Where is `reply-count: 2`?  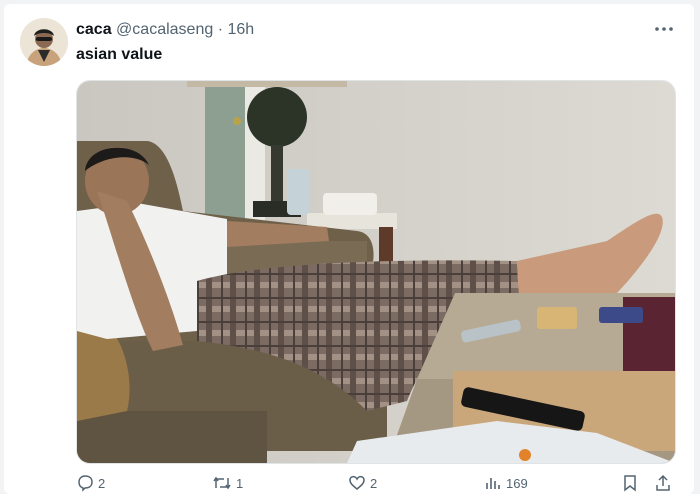
reply-count: 2 is located at coordinates (102, 483).